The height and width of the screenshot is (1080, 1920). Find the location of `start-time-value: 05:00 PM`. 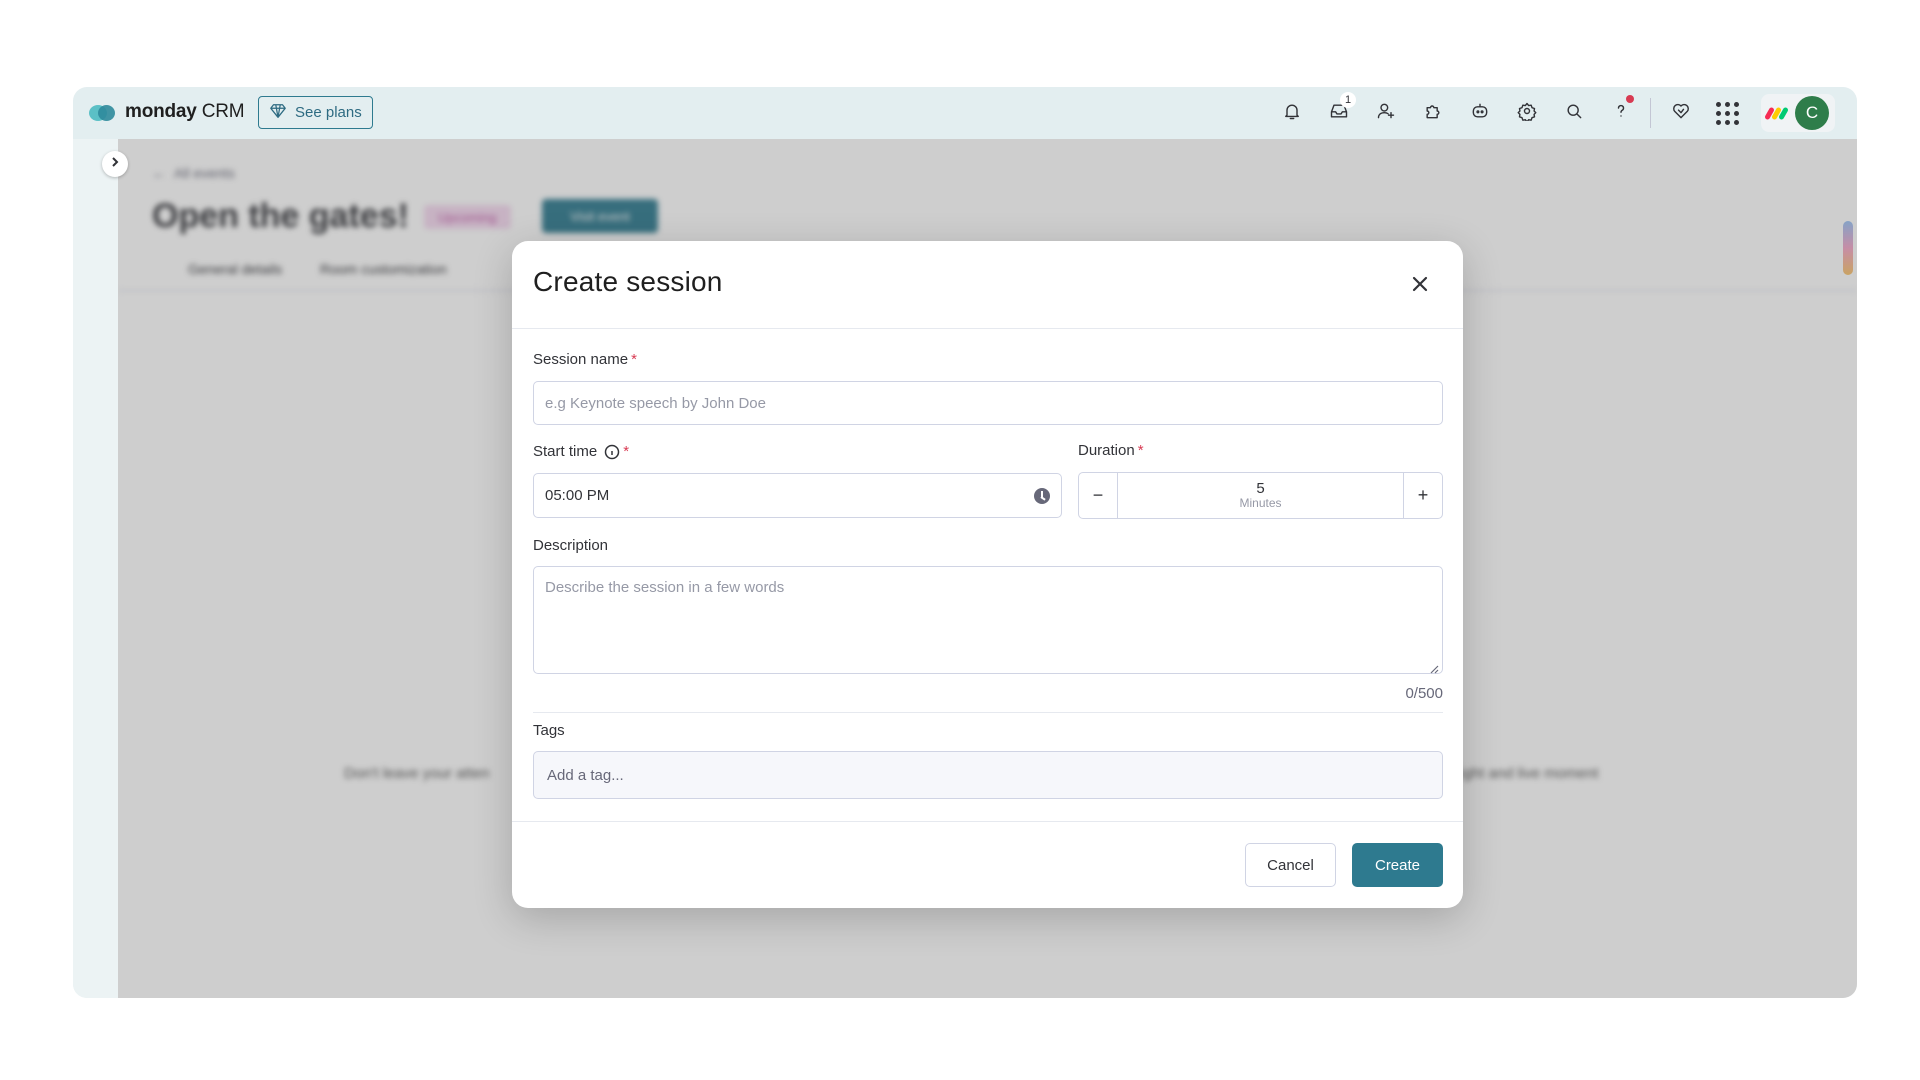

start-time-value: 05:00 PM is located at coordinates (577, 495).